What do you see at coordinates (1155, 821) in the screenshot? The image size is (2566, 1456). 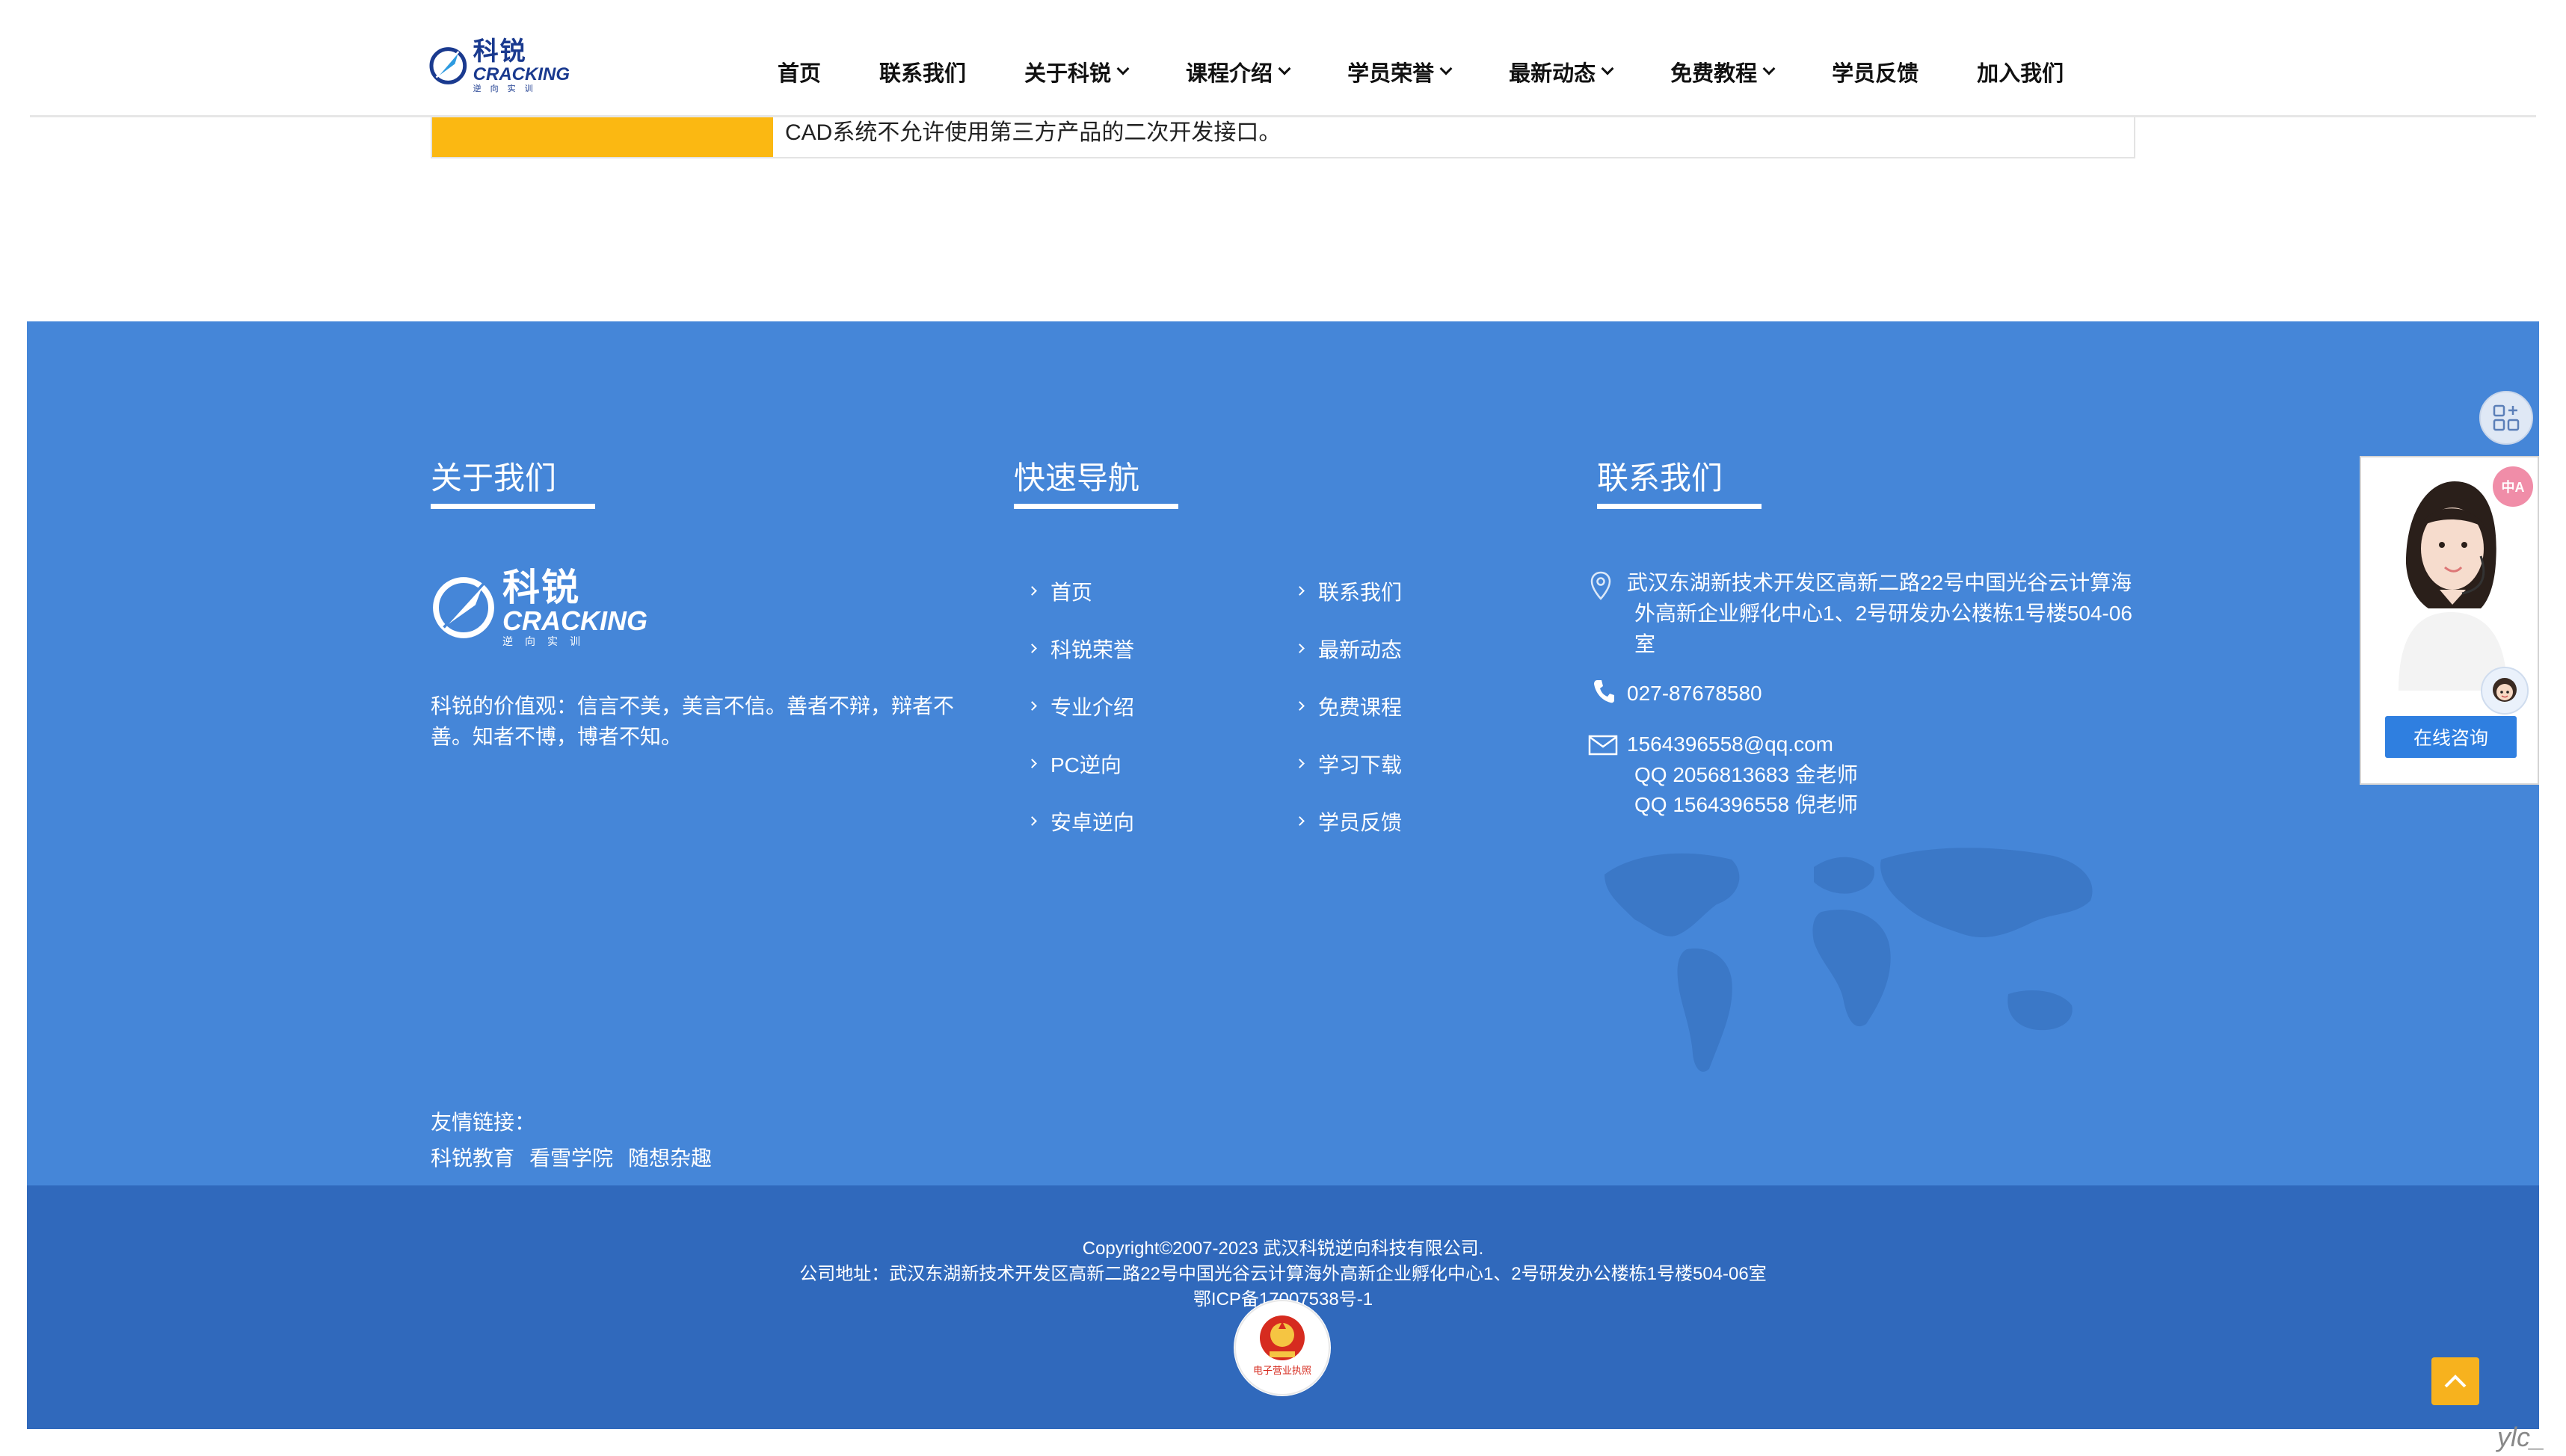 I see `quicknav-link: 安卓逆向` at bounding box center [1155, 821].